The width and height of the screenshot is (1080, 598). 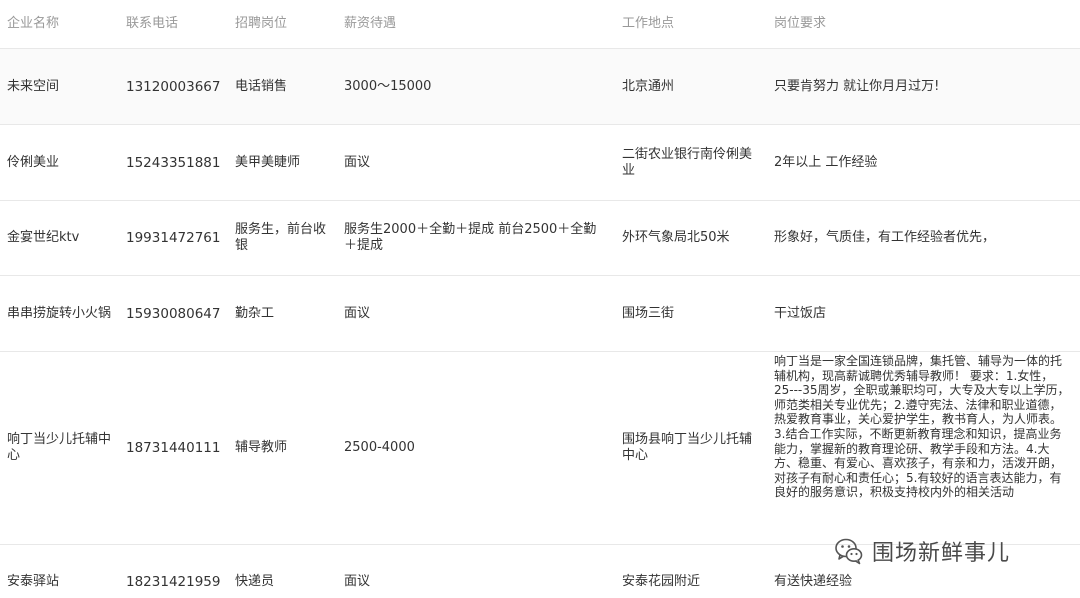 I want to click on phone-cell: 18731440111, so click(x=176, y=448).